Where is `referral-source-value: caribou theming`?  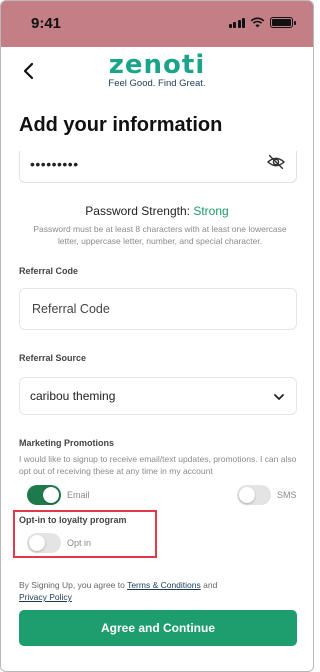 referral-source-value: caribou theming is located at coordinates (73, 396).